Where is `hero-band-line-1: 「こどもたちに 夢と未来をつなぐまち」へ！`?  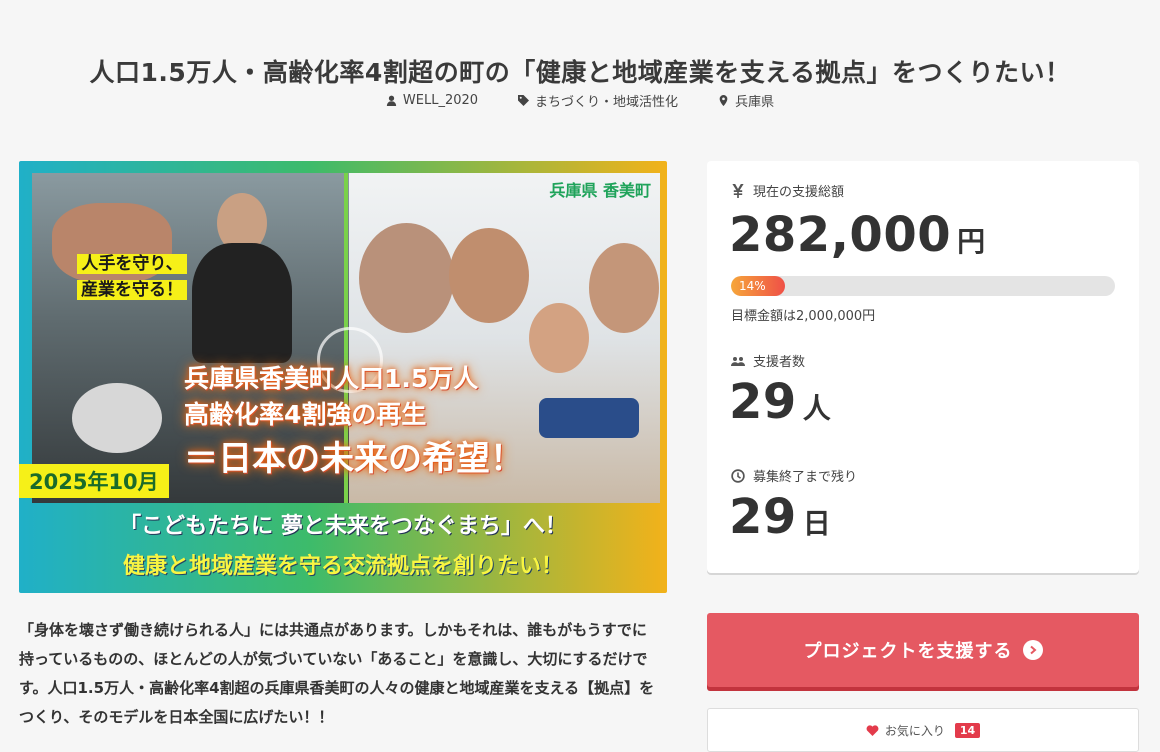
hero-band-line-1: 「こどもたちに 夢と未来をつなぐまち」へ！ is located at coordinates (343, 526).